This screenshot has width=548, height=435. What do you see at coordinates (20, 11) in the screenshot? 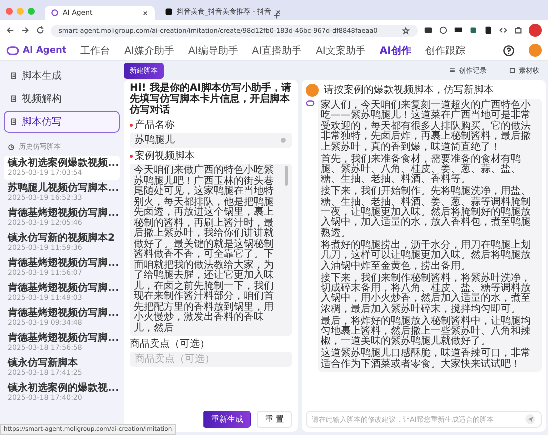
I see `minimize-dot` at bounding box center [20, 11].